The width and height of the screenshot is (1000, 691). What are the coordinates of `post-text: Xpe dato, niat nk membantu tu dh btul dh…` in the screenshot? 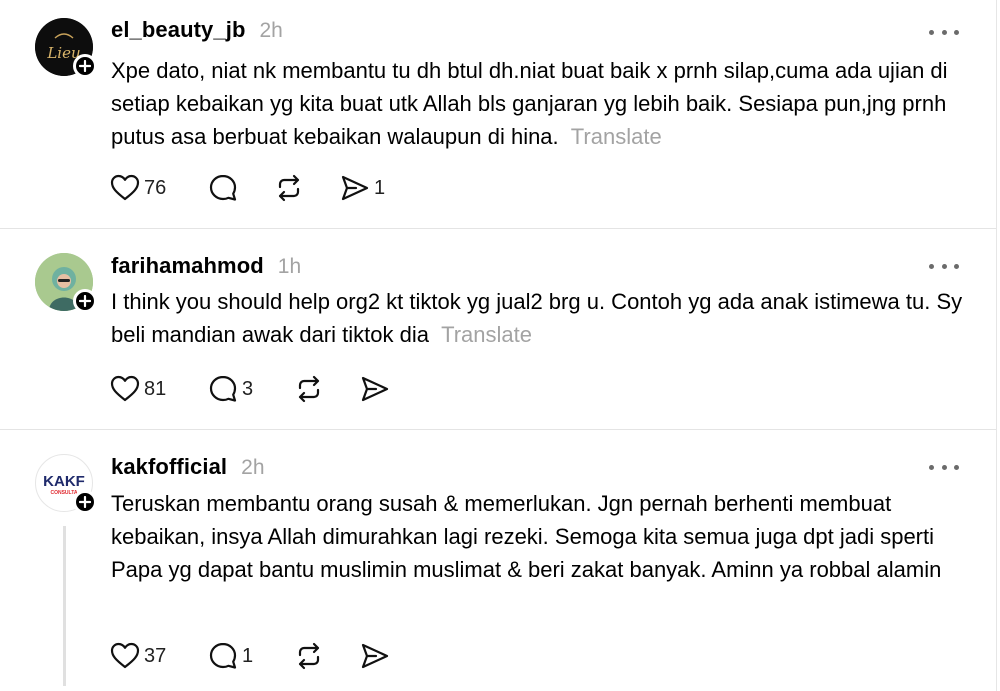 It's located at (541, 103).